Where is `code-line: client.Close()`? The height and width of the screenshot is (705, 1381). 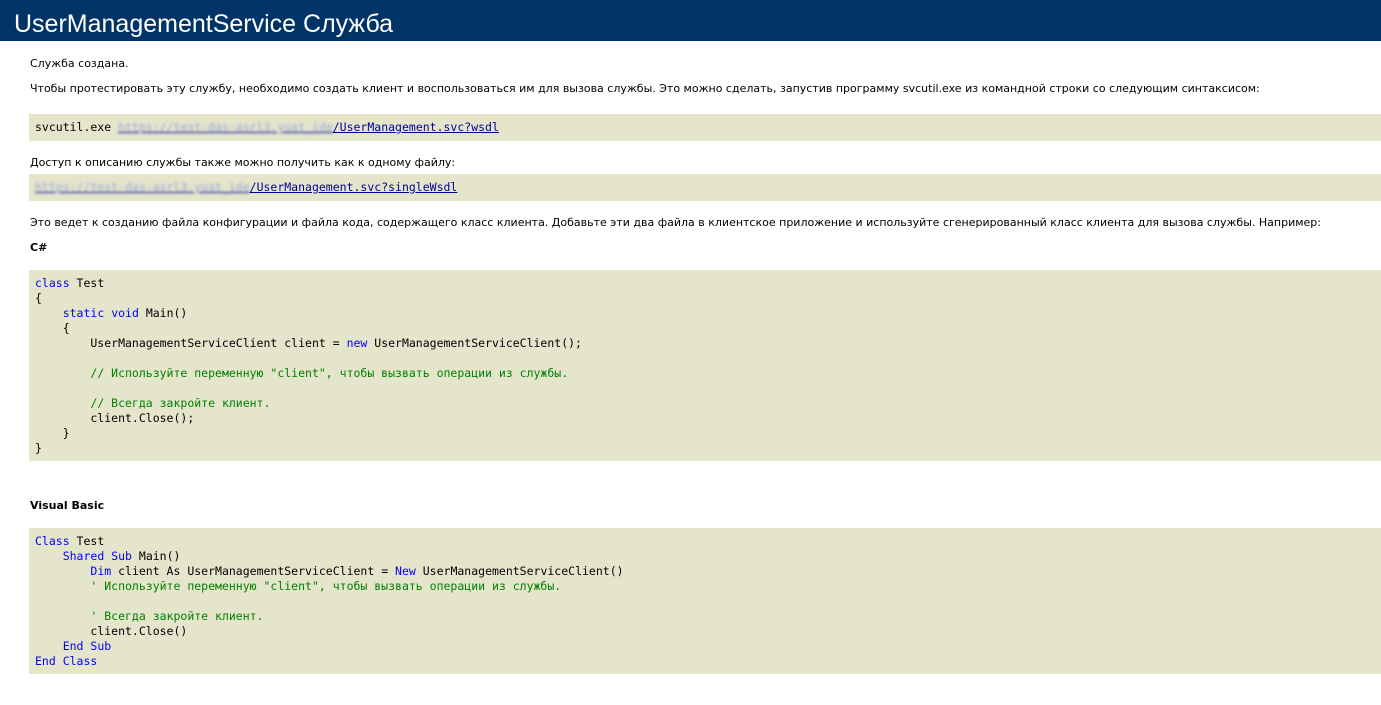
code-line: client.Close() is located at coordinates (708, 631).